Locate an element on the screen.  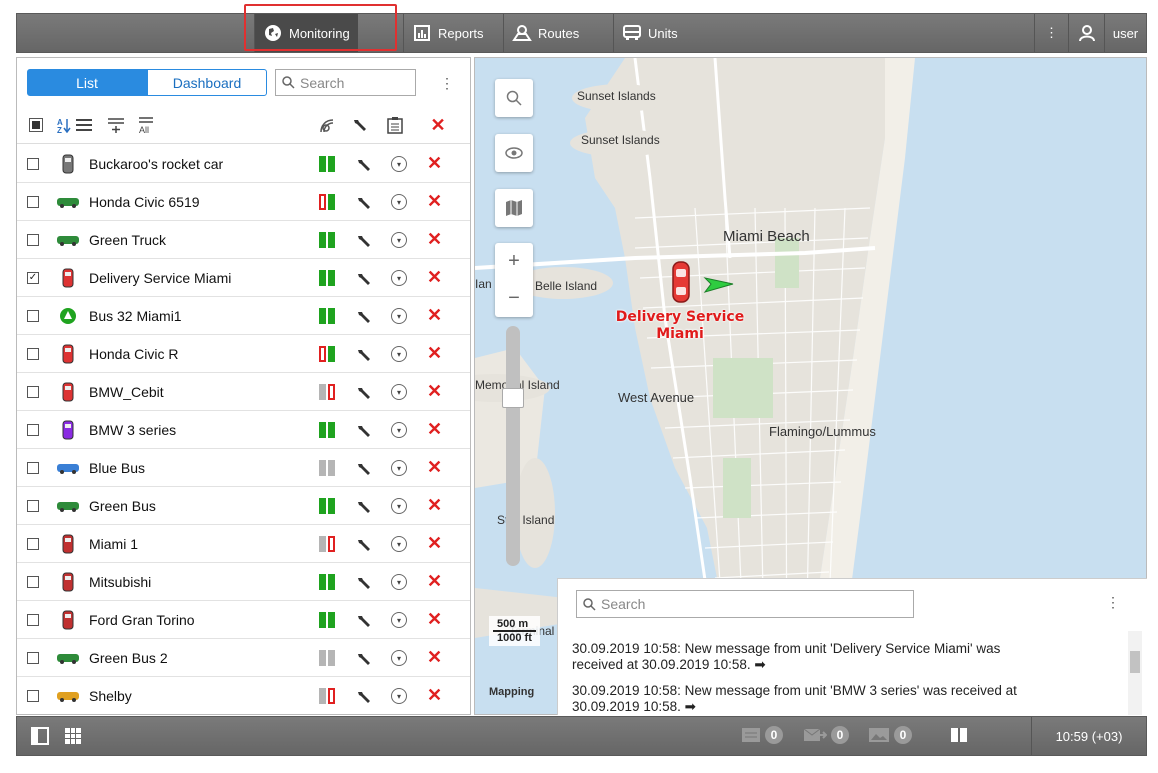
unit-row: Green Truck ▾ ✕ is located at coordinates (243, 240).